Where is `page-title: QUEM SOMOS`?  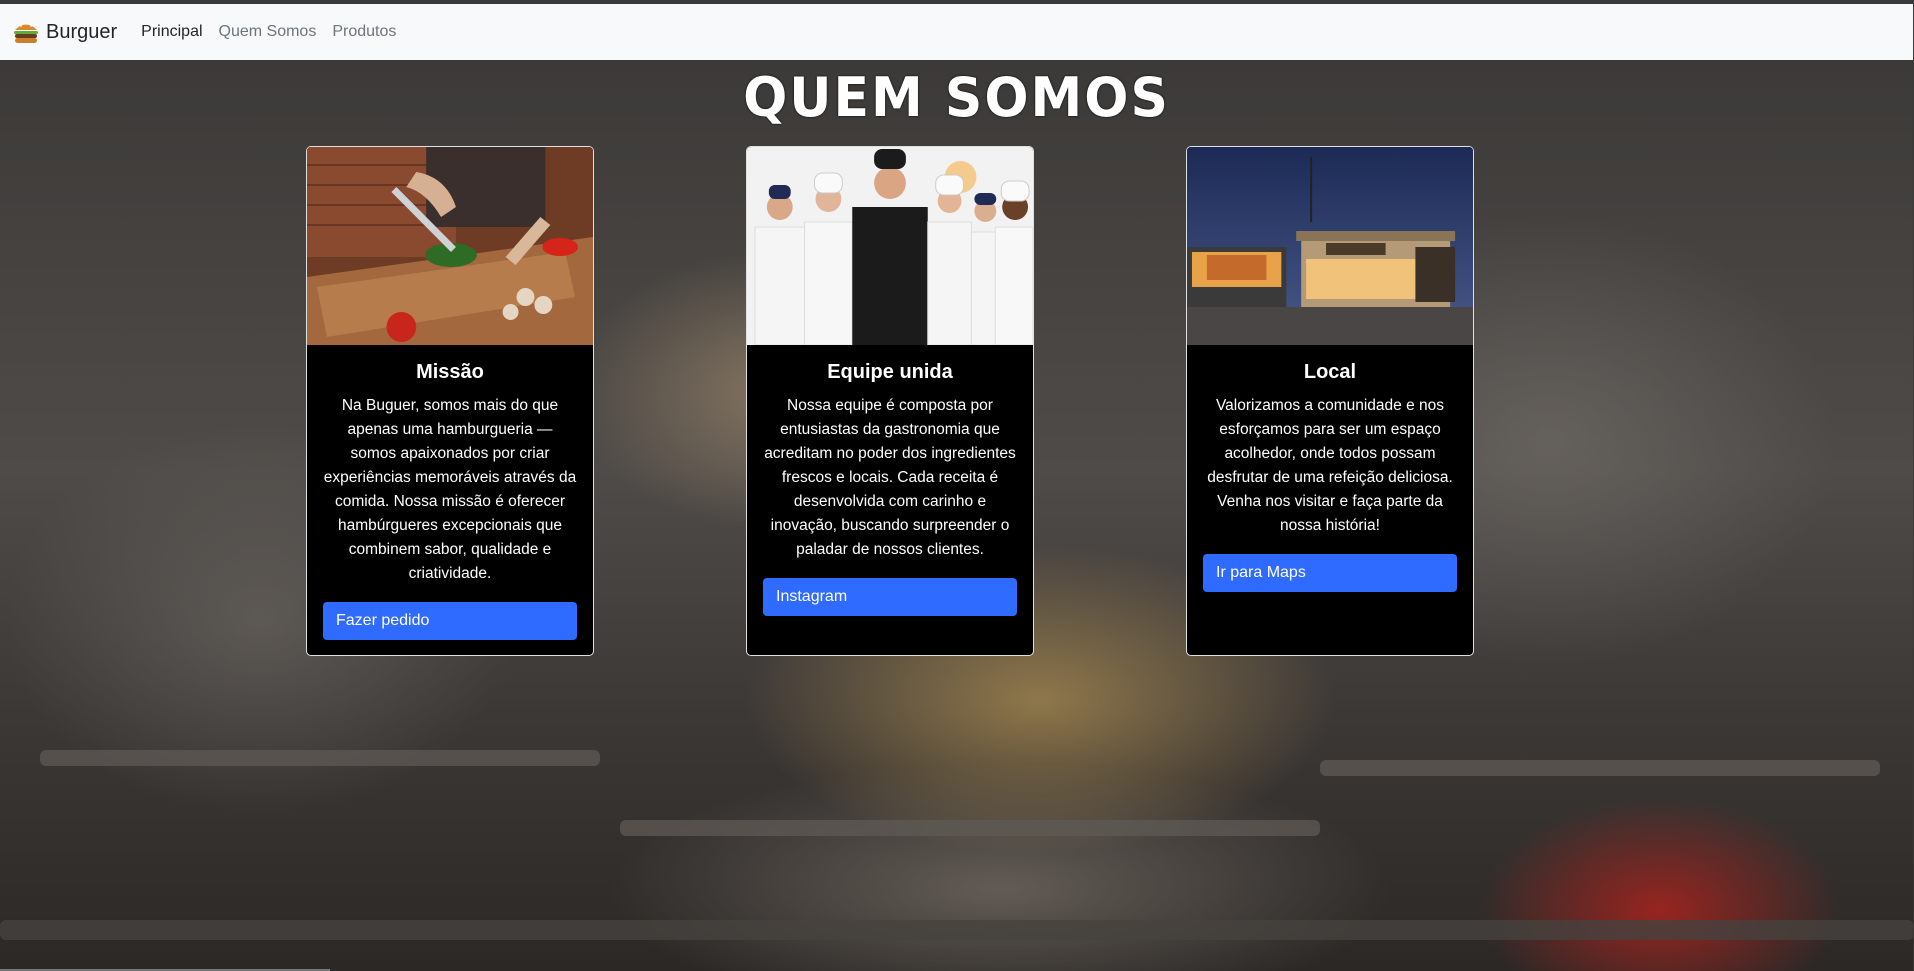 page-title: QUEM SOMOS is located at coordinates (956, 98).